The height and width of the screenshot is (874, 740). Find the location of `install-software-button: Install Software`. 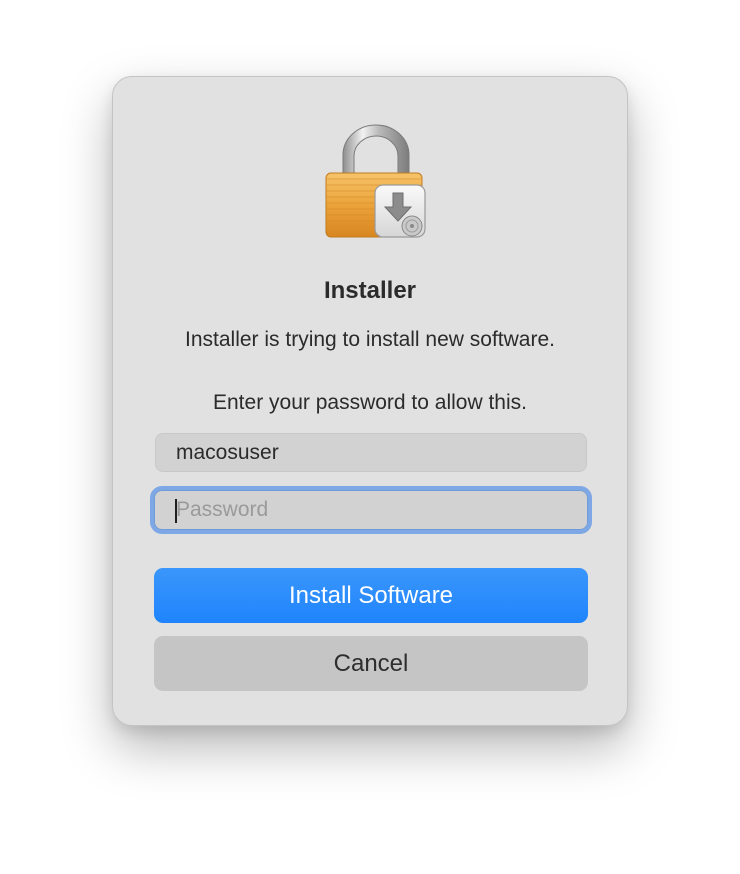

install-software-button: Install Software is located at coordinates (371, 595).